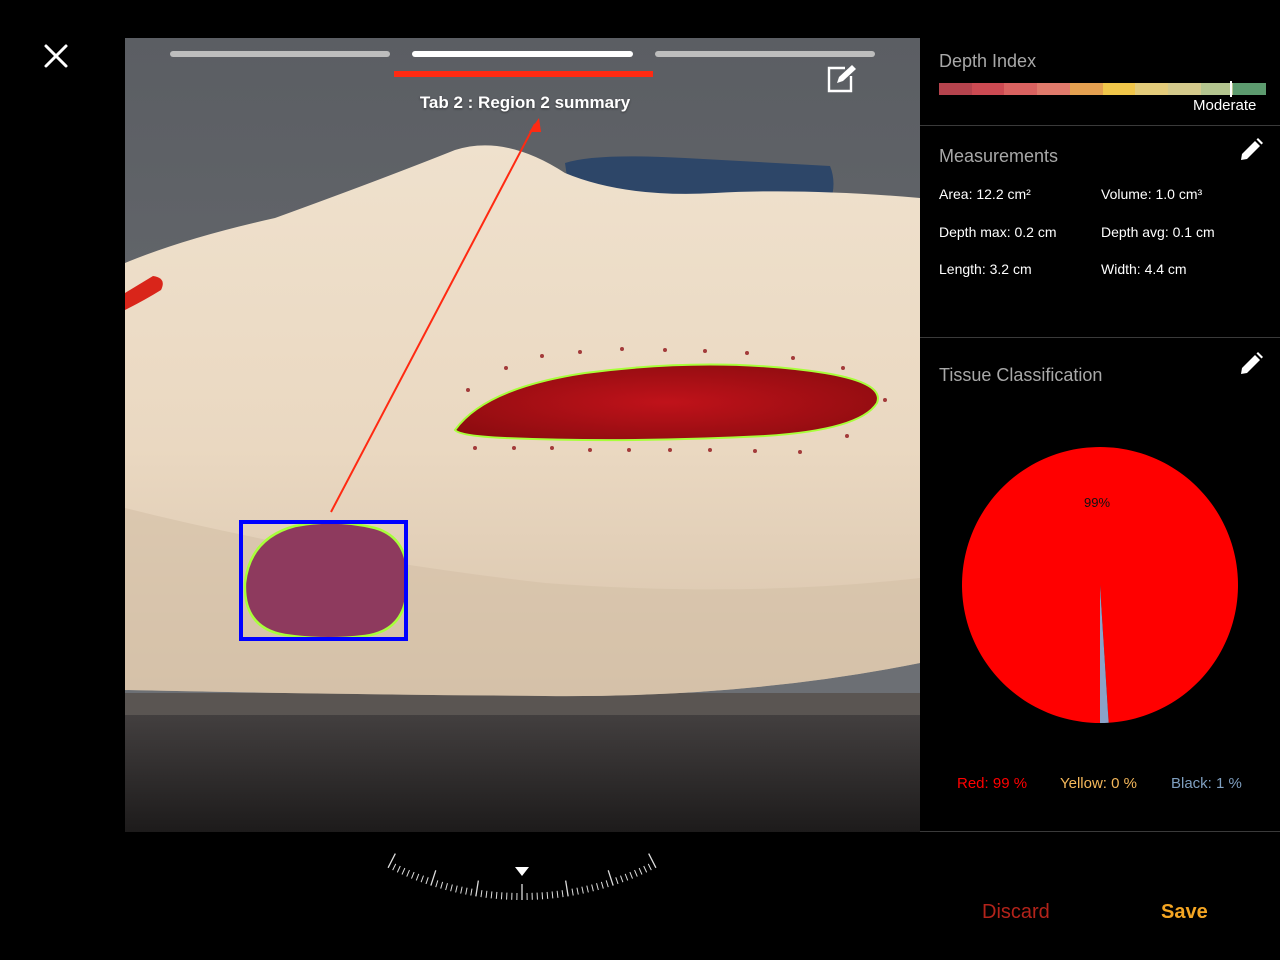 This screenshot has width=1280, height=960. What do you see at coordinates (1144, 269) in the screenshot?
I see `measurement-width: Width: 4.4 cm` at bounding box center [1144, 269].